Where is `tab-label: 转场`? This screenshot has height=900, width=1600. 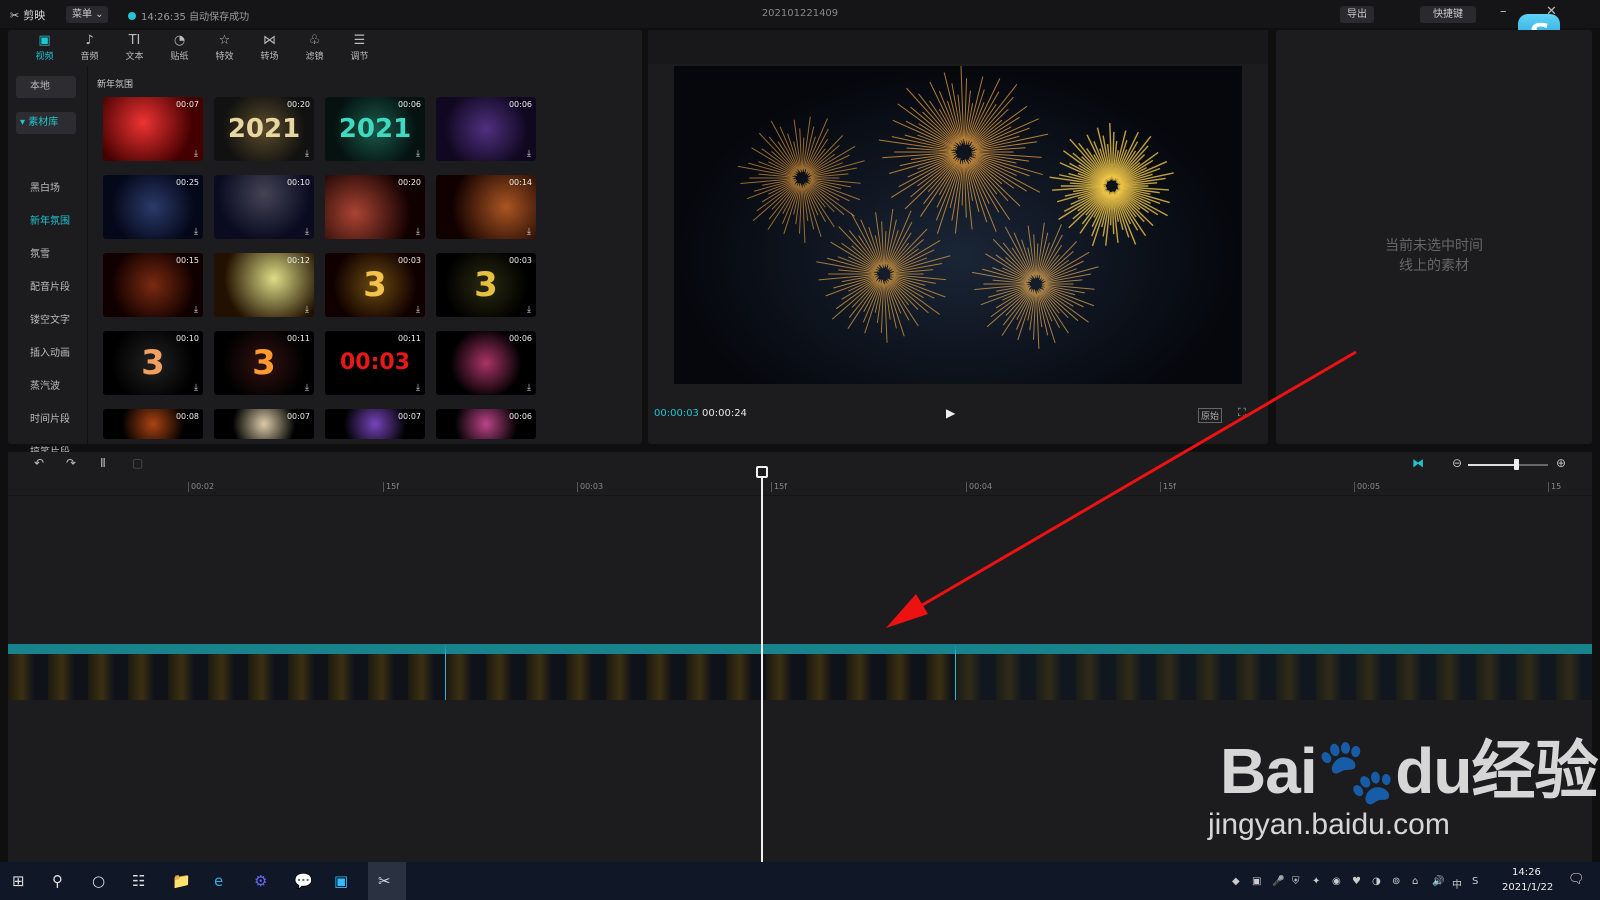 tab-label: 转场 is located at coordinates (269, 57).